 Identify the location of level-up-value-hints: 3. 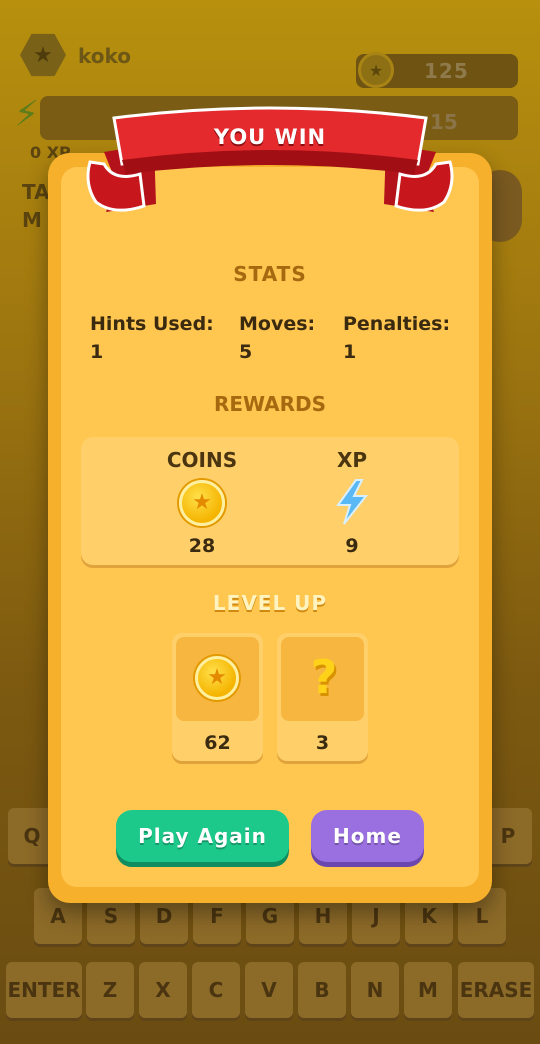
(322, 743).